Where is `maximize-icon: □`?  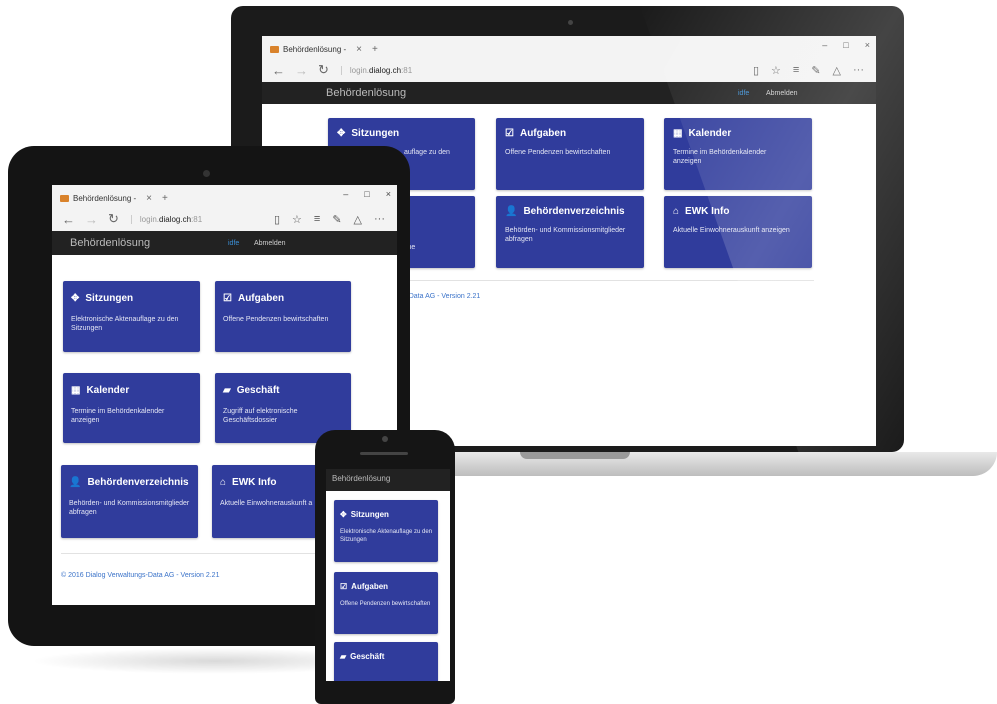
maximize-icon: □ is located at coordinates (366, 194).